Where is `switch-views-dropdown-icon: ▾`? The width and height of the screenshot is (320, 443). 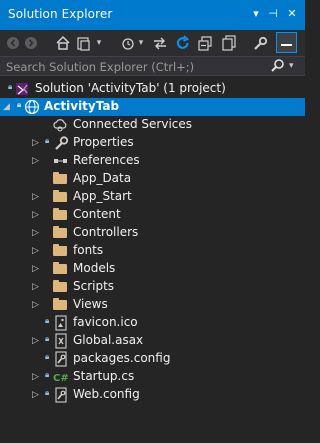
switch-views-dropdown-icon: ▾ is located at coordinates (99, 43).